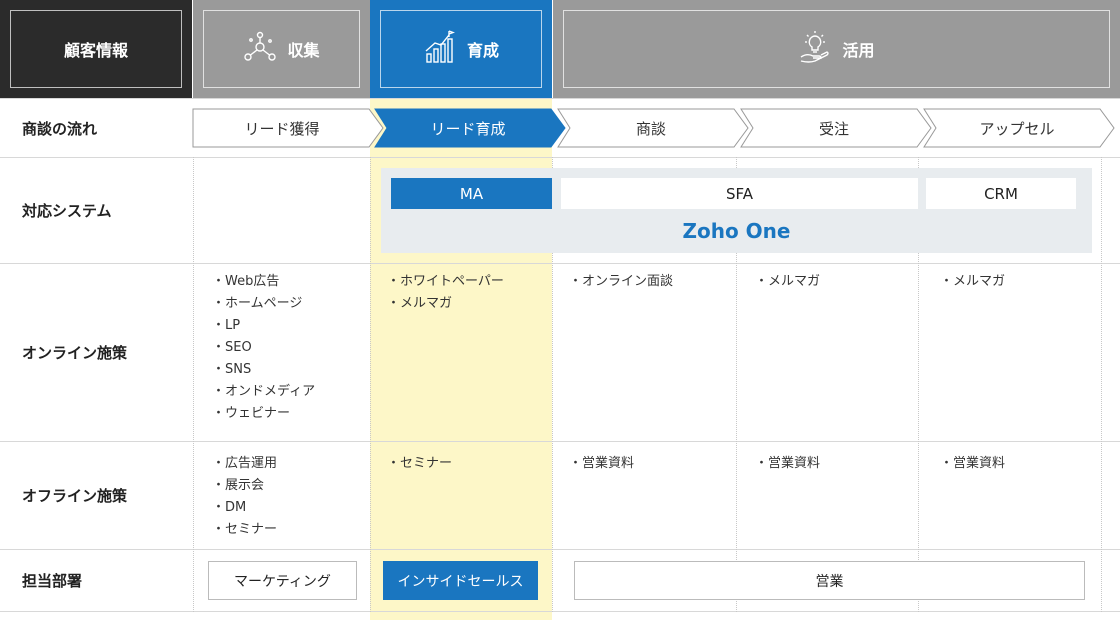 This screenshot has height=620, width=1120. I want to click on dept-marketing-label: マーケティング, so click(282, 581).